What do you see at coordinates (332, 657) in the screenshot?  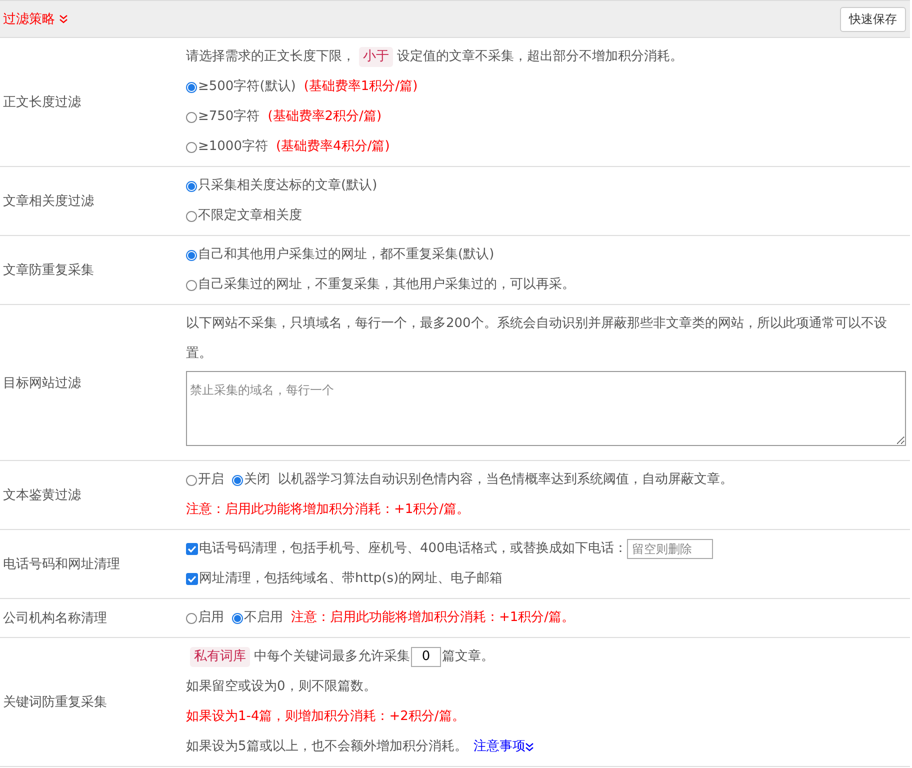 I see `description-text: 中每个关键词最多允许采集` at bounding box center [332, 657].